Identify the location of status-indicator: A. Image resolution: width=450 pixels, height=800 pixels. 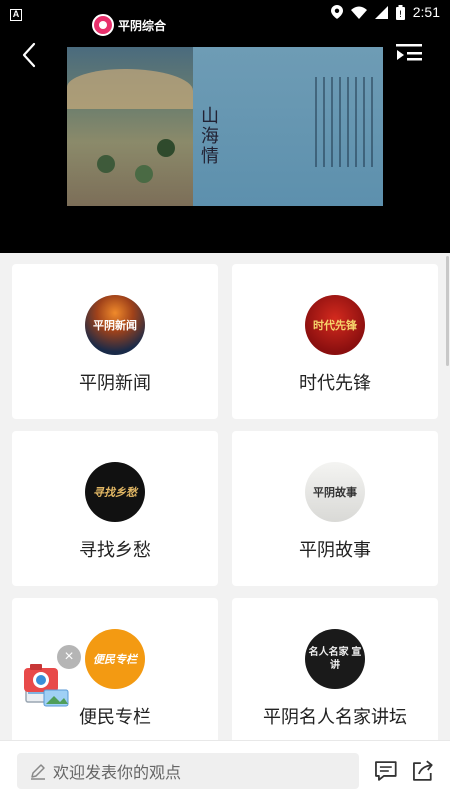
(16, 14).